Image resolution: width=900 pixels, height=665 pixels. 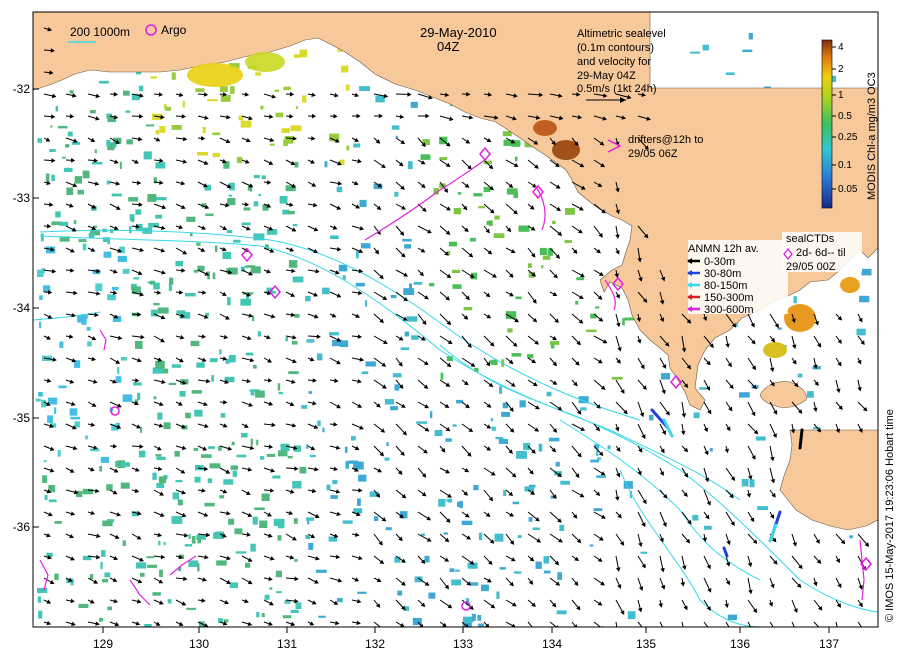 I want to click on y-tick-label: -32, so click(x=22, y=89).